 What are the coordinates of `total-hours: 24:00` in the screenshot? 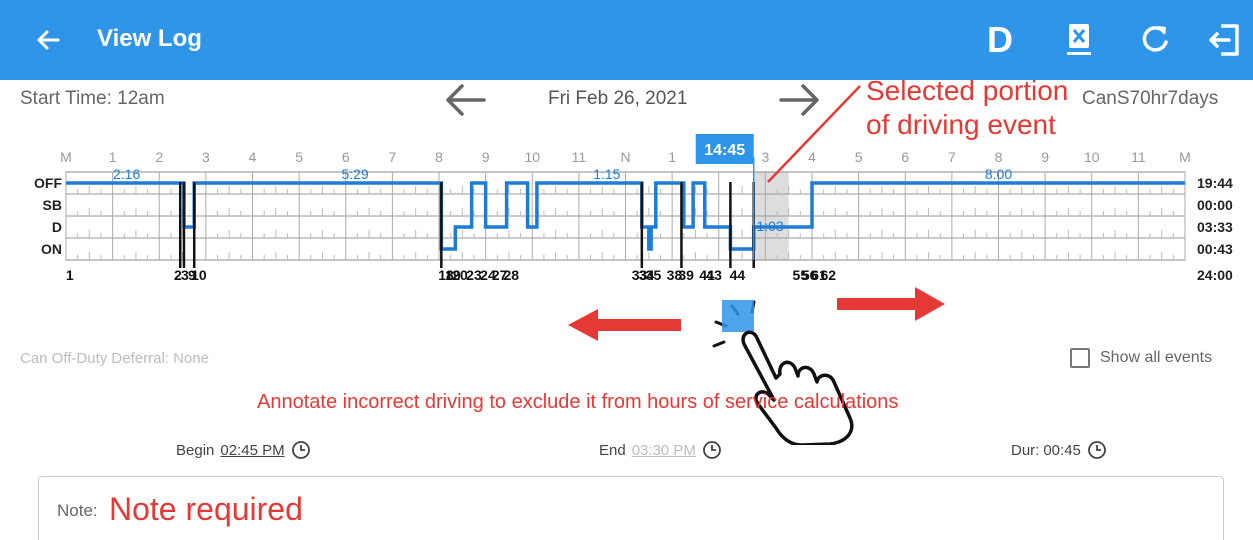 It's located at (1215, 275).